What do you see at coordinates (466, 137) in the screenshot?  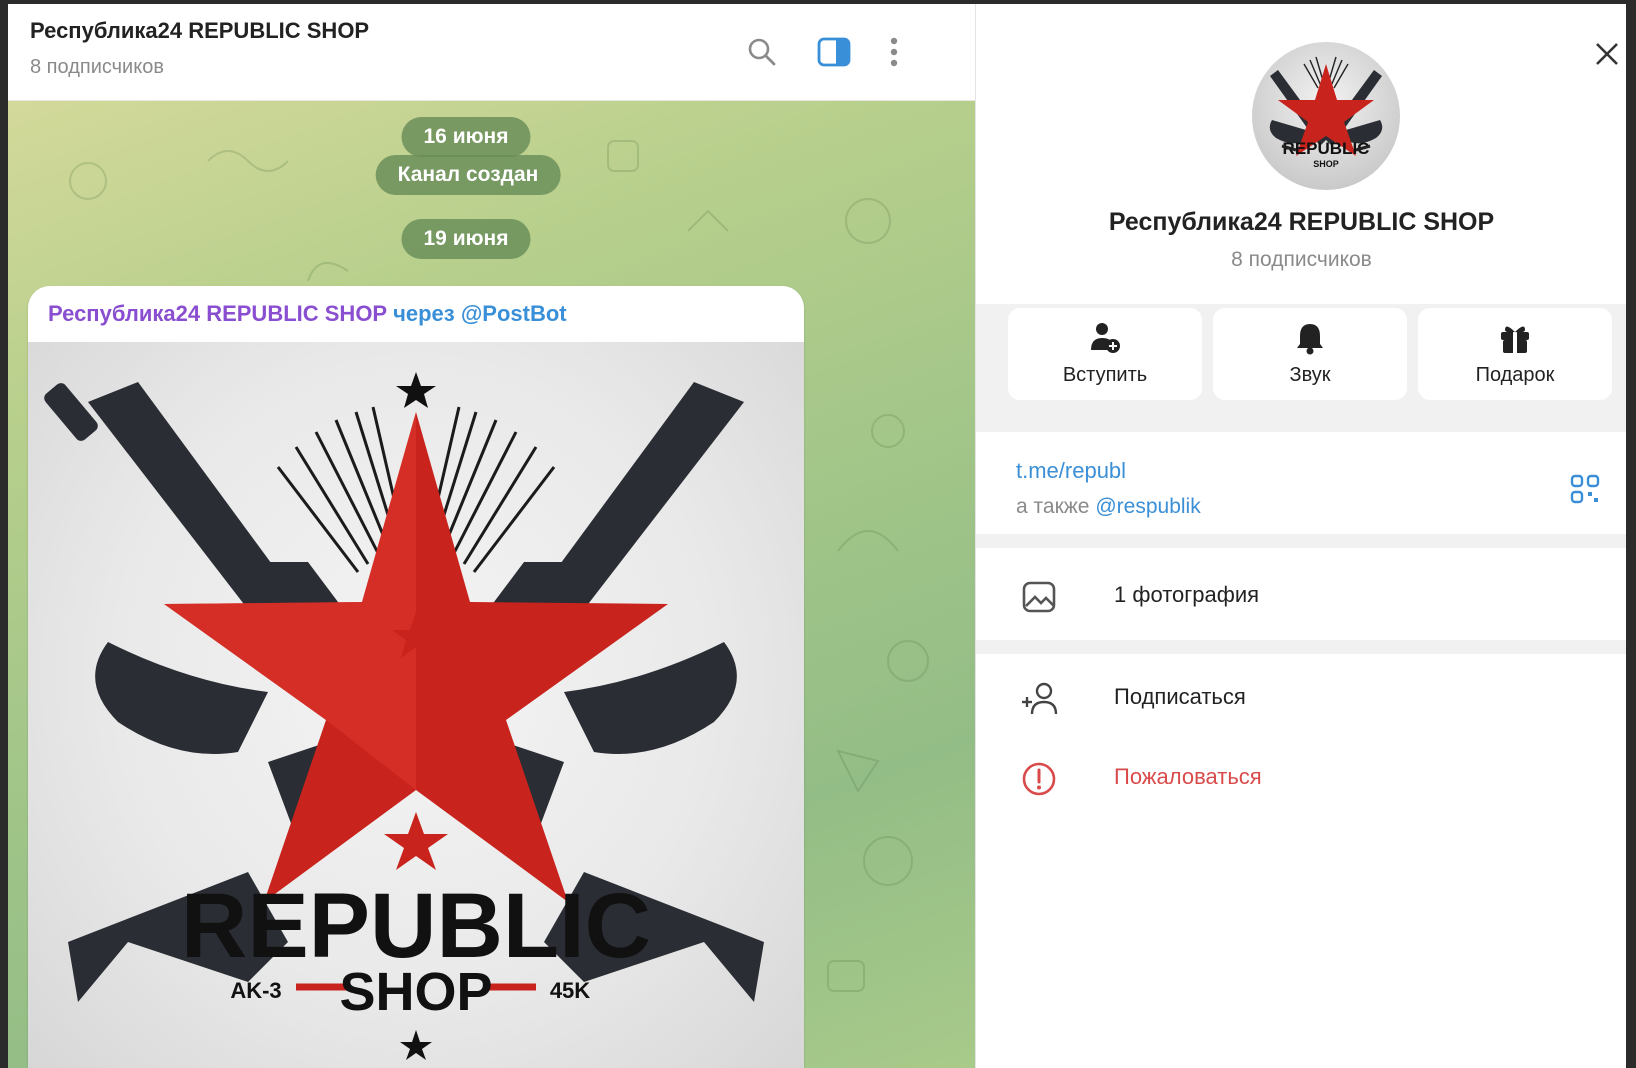 I see `date-pill: 16 июня` at bounding box center [466, 137].